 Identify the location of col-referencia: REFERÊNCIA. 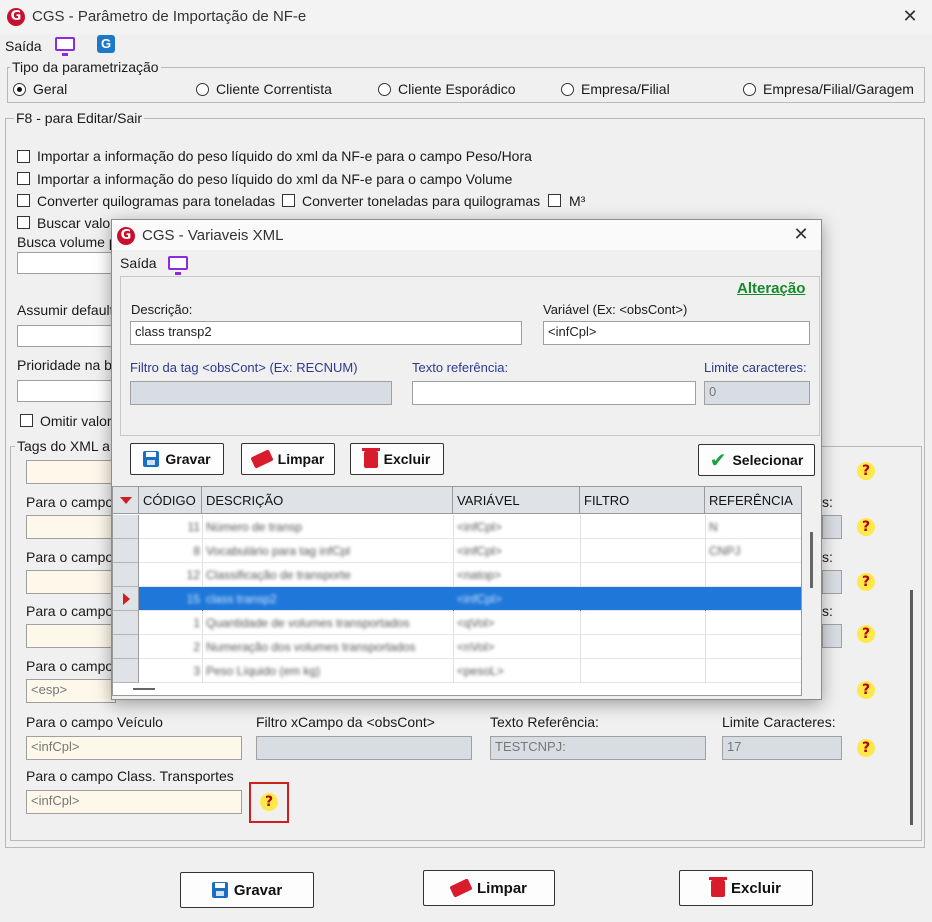
(753, 500).